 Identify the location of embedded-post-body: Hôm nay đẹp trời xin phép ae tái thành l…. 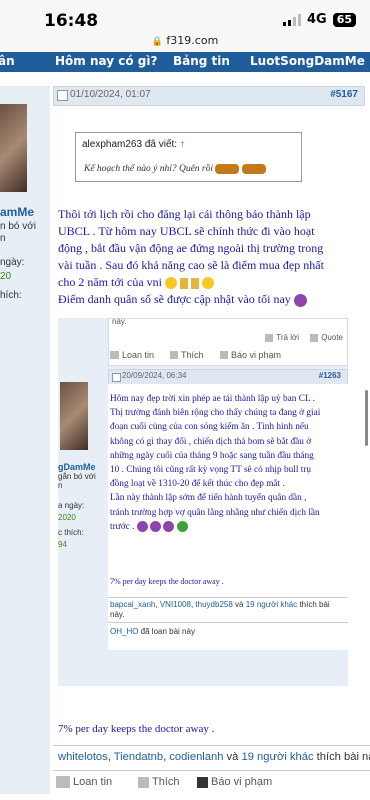
(229, 463).